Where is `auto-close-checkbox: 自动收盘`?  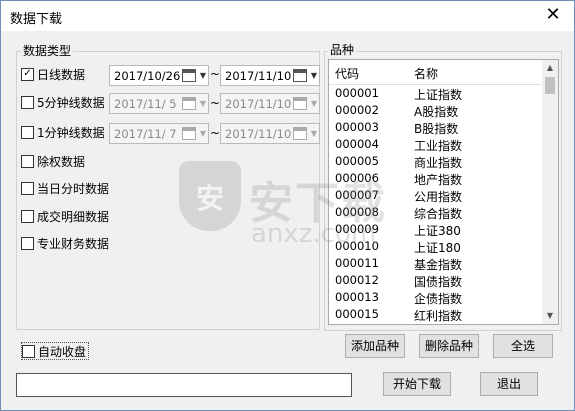 auto-close-checkbox: 自动收盘 is located at coordinates (55, 351).